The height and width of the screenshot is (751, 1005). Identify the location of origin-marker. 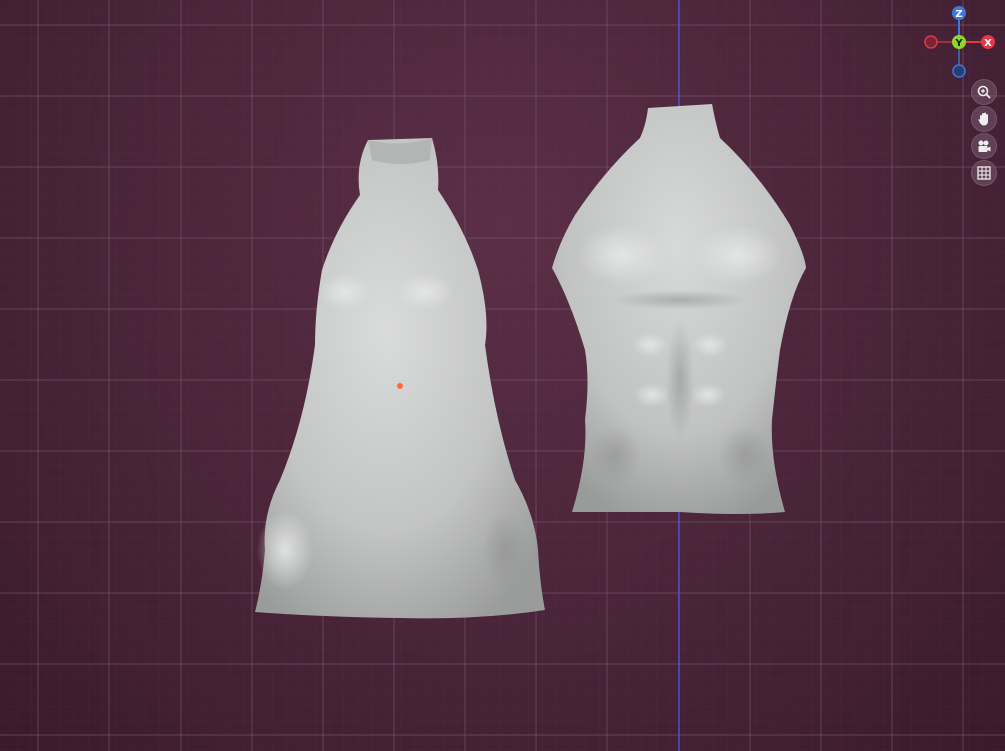
(400, 386).